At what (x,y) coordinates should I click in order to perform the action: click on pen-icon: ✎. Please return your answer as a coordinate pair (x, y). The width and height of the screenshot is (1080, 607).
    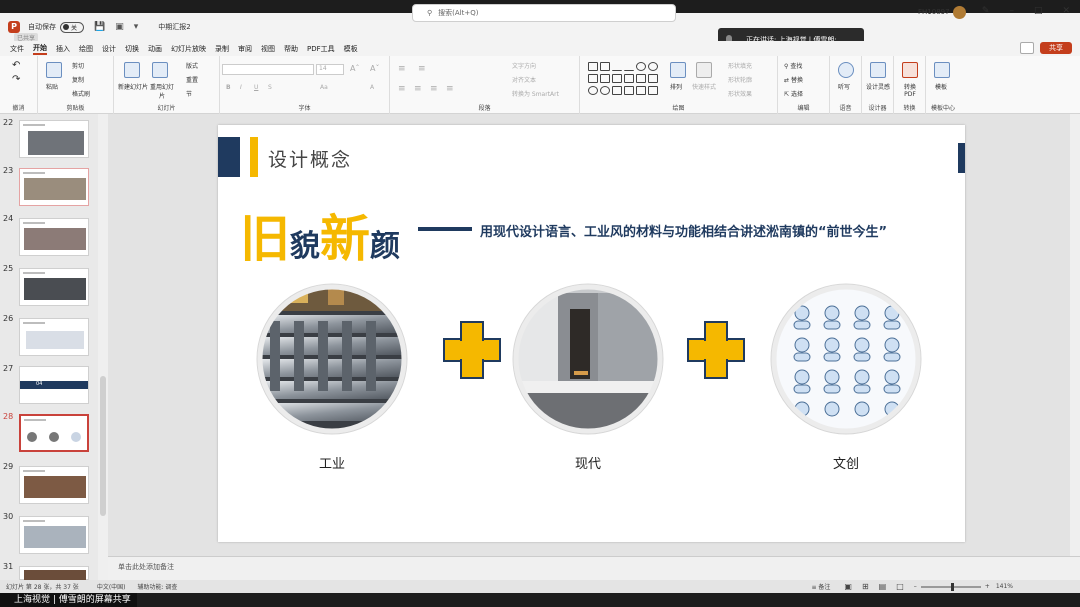
    Looking at the image, I should click on (986, 11).